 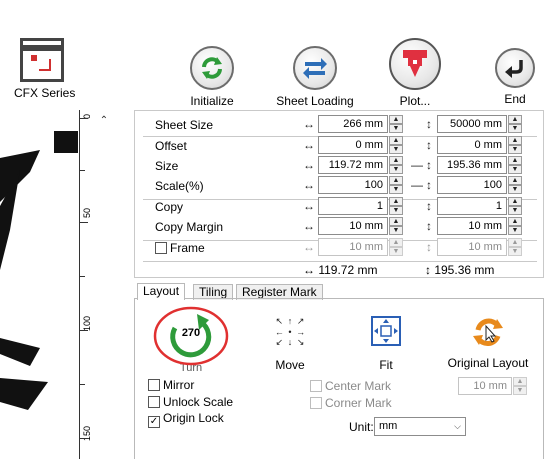 What do you see at coordinates (472, 124) in the screenshot?
I see `sheet-height-value: 50000 mm` at bounding box center [472, 124].